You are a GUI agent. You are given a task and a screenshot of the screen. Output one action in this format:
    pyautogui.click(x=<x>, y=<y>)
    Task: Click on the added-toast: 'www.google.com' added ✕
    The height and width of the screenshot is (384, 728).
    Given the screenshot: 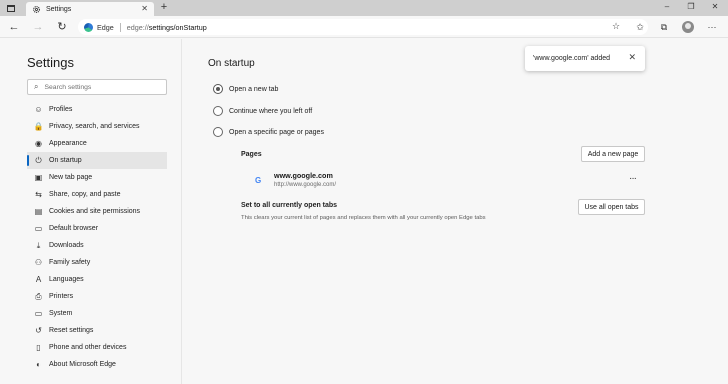 What is the action you would take?
    pyautogui.click(x=585, y=58)
    